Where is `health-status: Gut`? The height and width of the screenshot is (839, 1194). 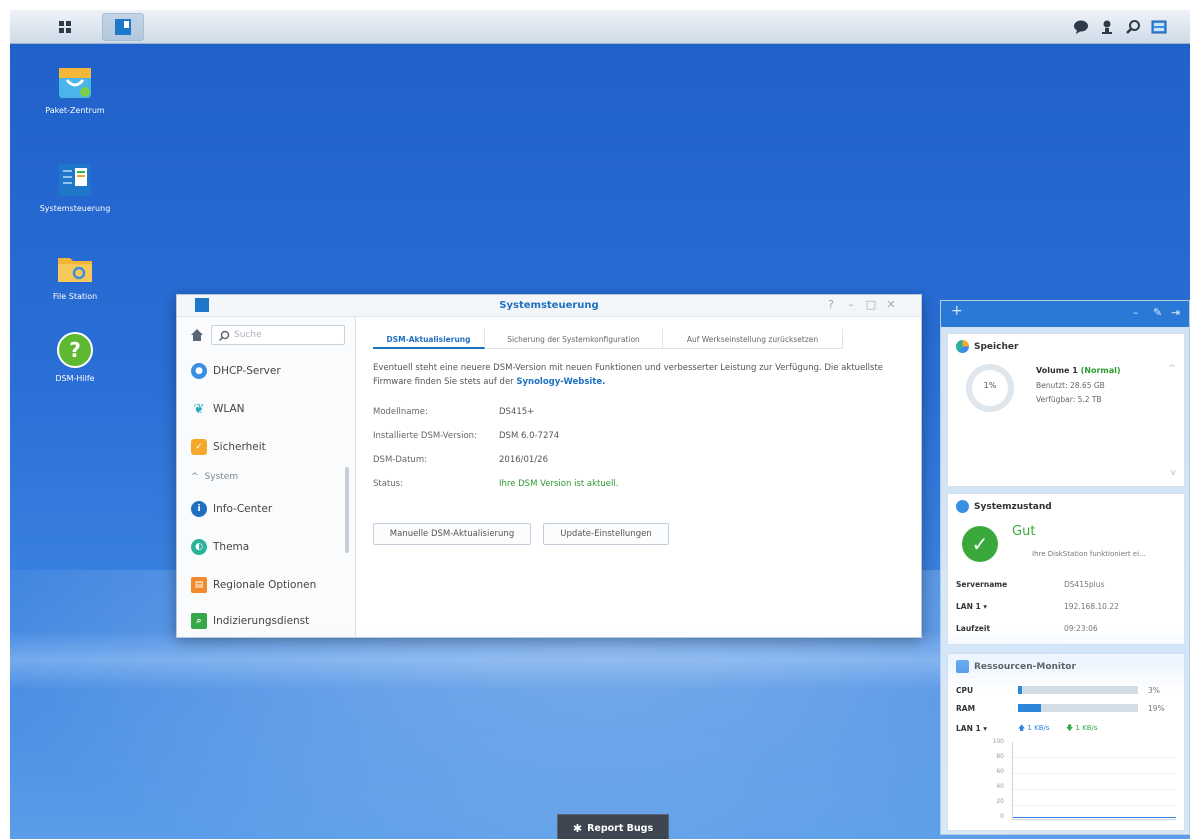
health-status: Gut is located at coordinates (1024, 531).